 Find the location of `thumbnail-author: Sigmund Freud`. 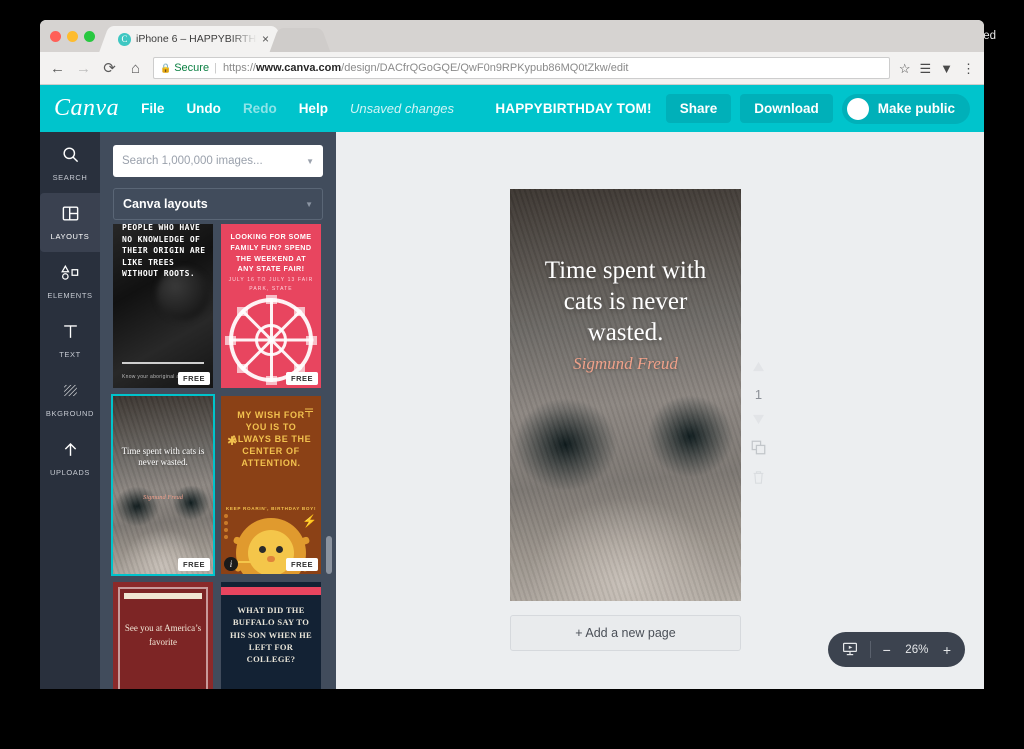

thumbnail-author: Sigmund Freud is located at coordinates (163, 497).